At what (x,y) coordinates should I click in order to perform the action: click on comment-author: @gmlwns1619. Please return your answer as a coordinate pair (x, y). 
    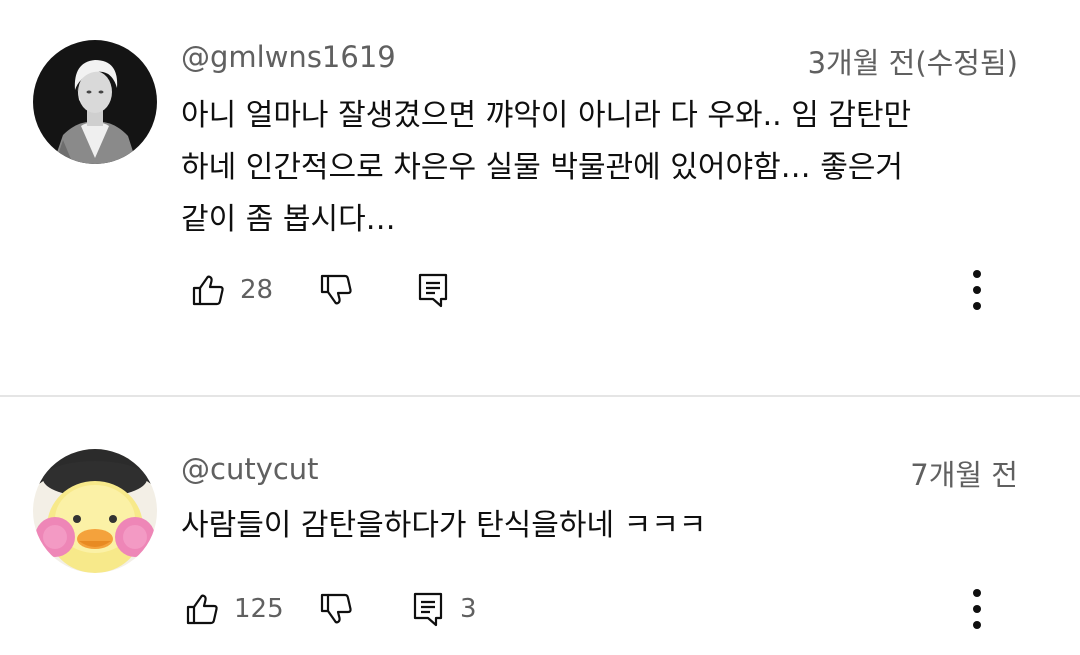
    Looking at the image, I should click on (288, 57).